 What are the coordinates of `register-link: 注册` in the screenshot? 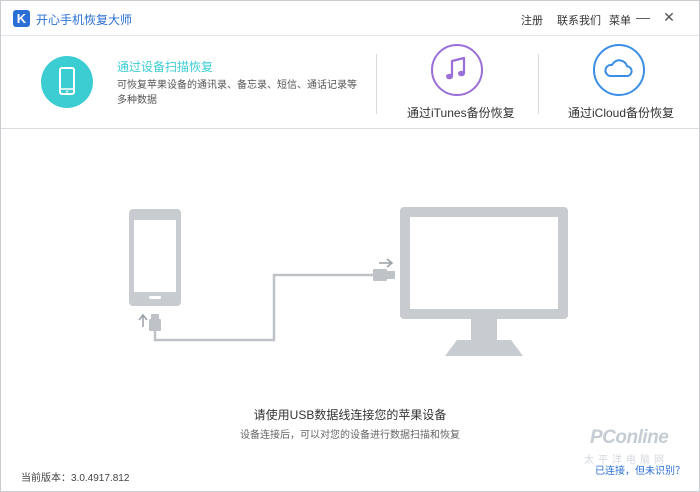 It's located at (532, 20).